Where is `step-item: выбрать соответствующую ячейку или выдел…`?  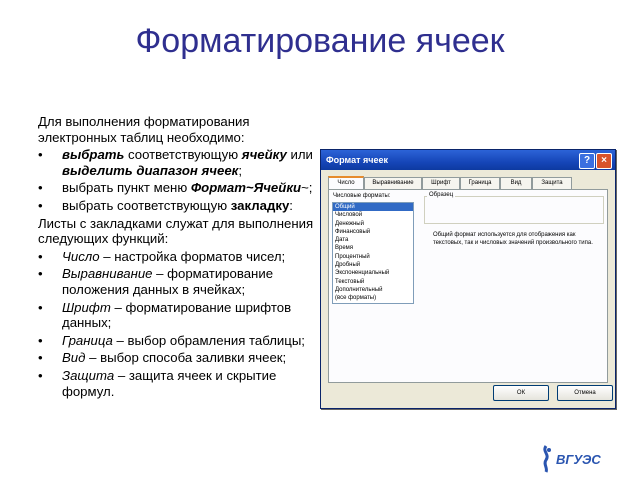
step-item: выбрать соответствующую ячейку или выдел… is located at coordinates (178, 162).